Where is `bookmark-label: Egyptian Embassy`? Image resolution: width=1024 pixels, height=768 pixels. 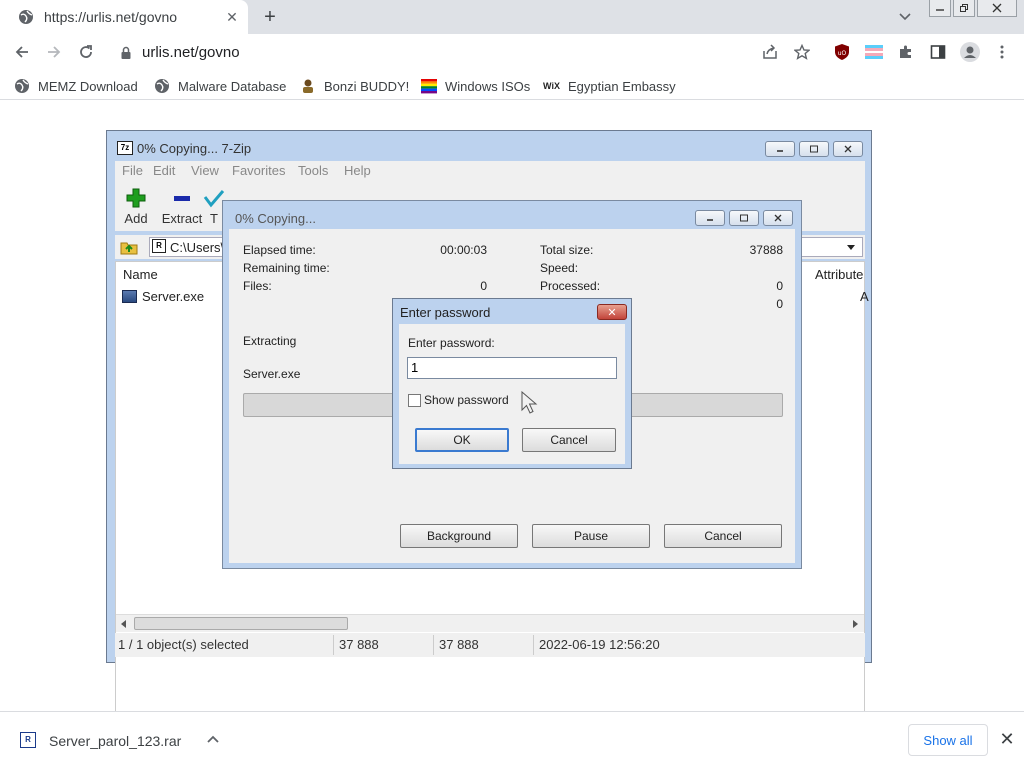 bookmark-label: Egyptian Embassy is located at coordinates (622, 86).